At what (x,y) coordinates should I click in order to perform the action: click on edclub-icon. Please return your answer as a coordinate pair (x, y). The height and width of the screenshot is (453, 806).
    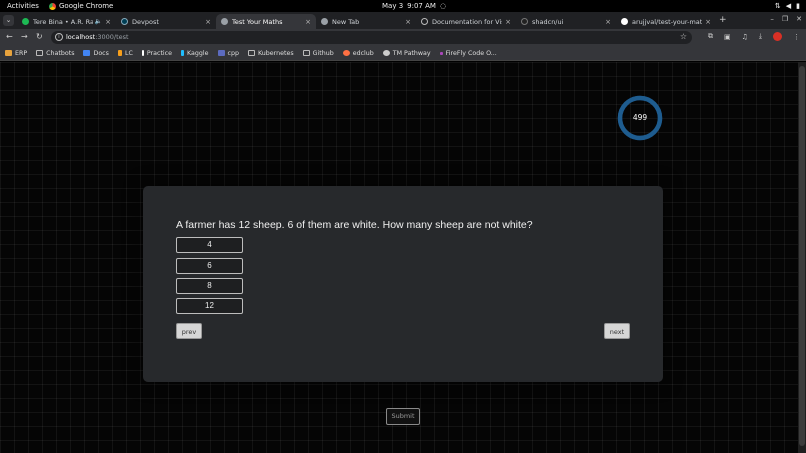
    Looking at the image, I should click on (346, 53).